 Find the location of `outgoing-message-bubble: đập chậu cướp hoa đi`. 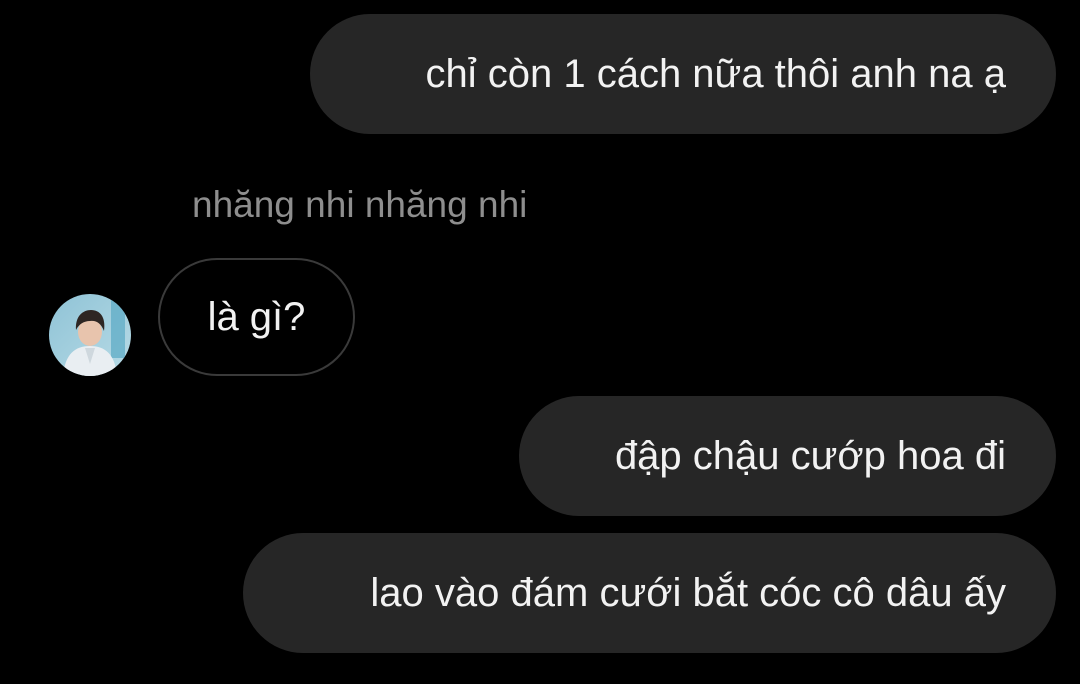

outgoing-message-bubble: đập chậu cướp hoa đi is located at coordinates (787, 456).